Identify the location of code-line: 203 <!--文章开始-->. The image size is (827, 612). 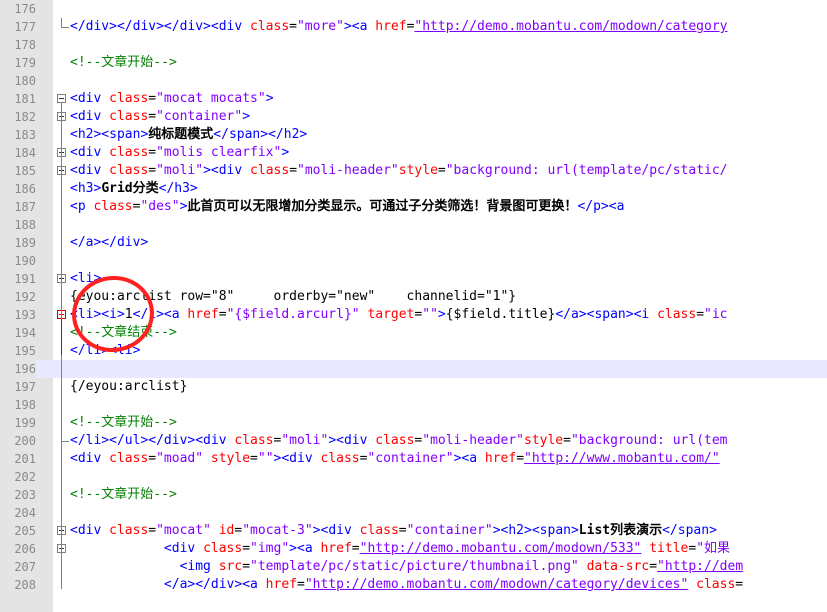
(413, 495).